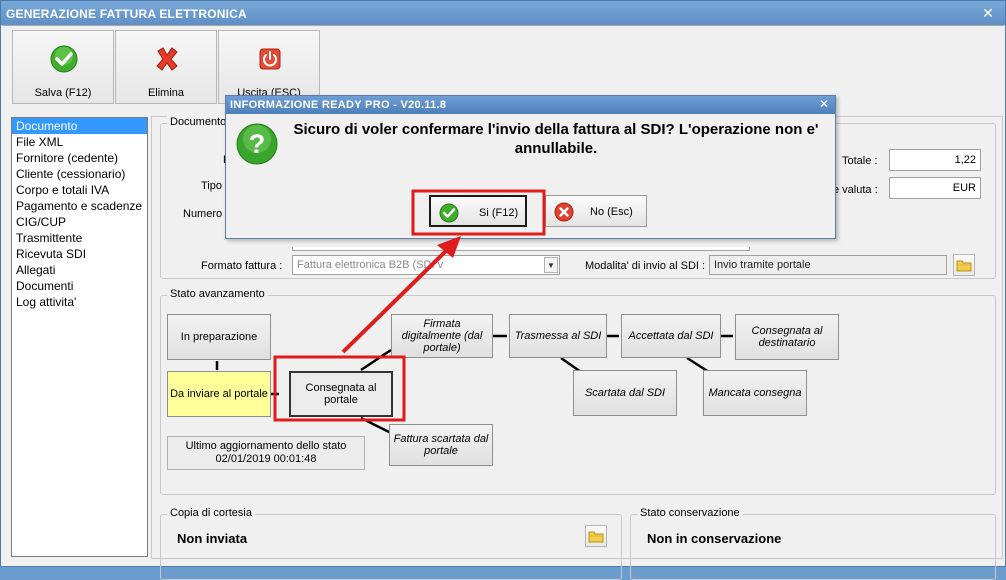 Image resolution: width=1006 pixels, height=580 pixels. Describe the element at coordinates (478, 212) in the screenshot. I see `highlight-yes-box` at that location.